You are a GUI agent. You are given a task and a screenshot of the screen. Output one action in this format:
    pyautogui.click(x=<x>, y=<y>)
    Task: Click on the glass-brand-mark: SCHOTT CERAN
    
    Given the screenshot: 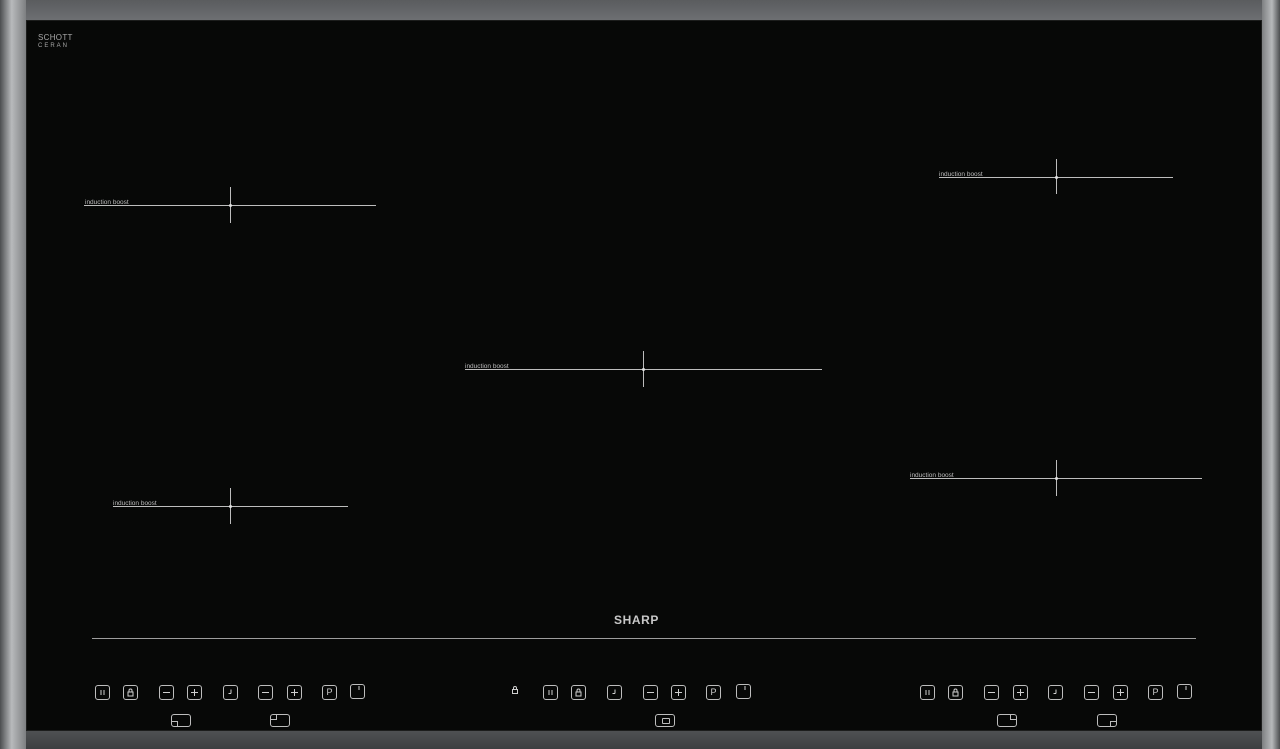 What is the action you would take?
    pyautogui.click(x=55, y=42)
    